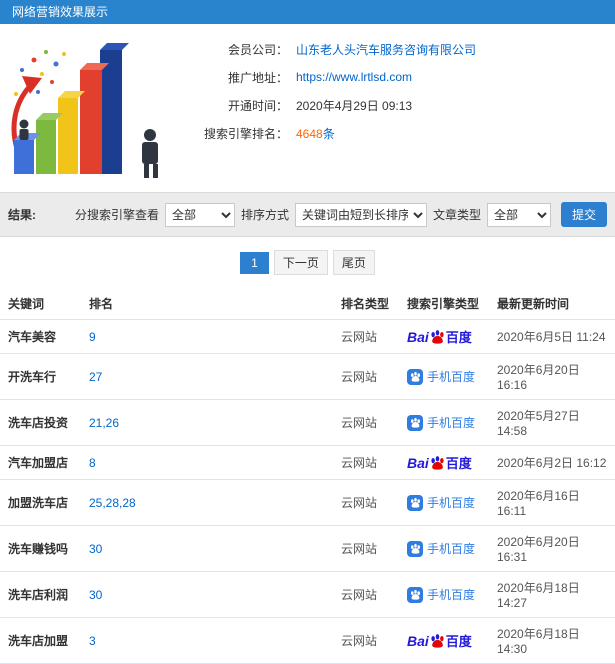  I want to click on company-link: 山东老人头汽车服务咨询有限公司, so click(386, 49).